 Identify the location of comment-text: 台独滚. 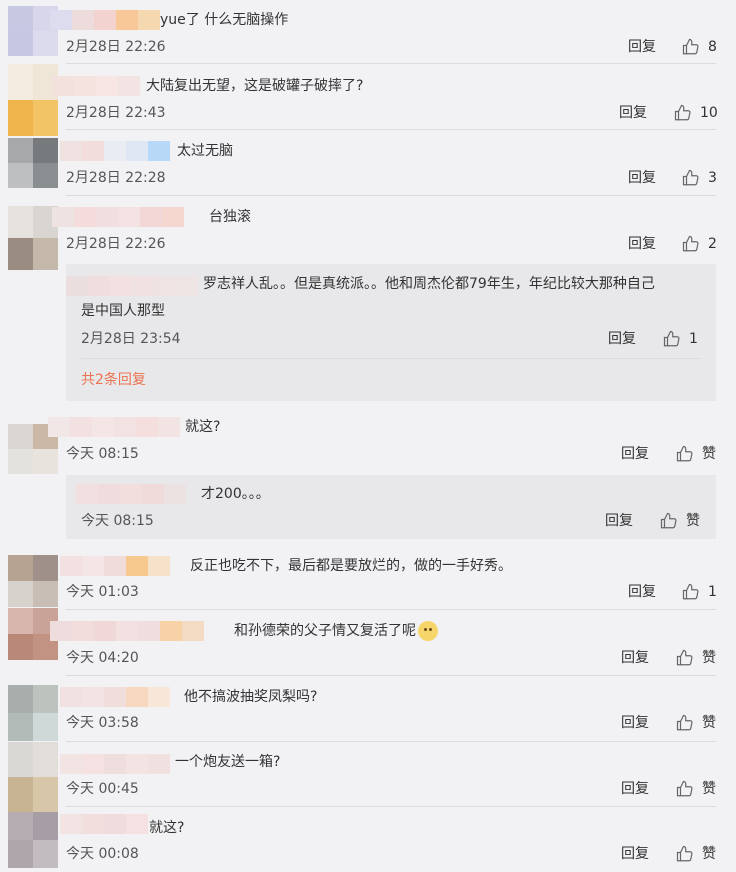
(230, 217).